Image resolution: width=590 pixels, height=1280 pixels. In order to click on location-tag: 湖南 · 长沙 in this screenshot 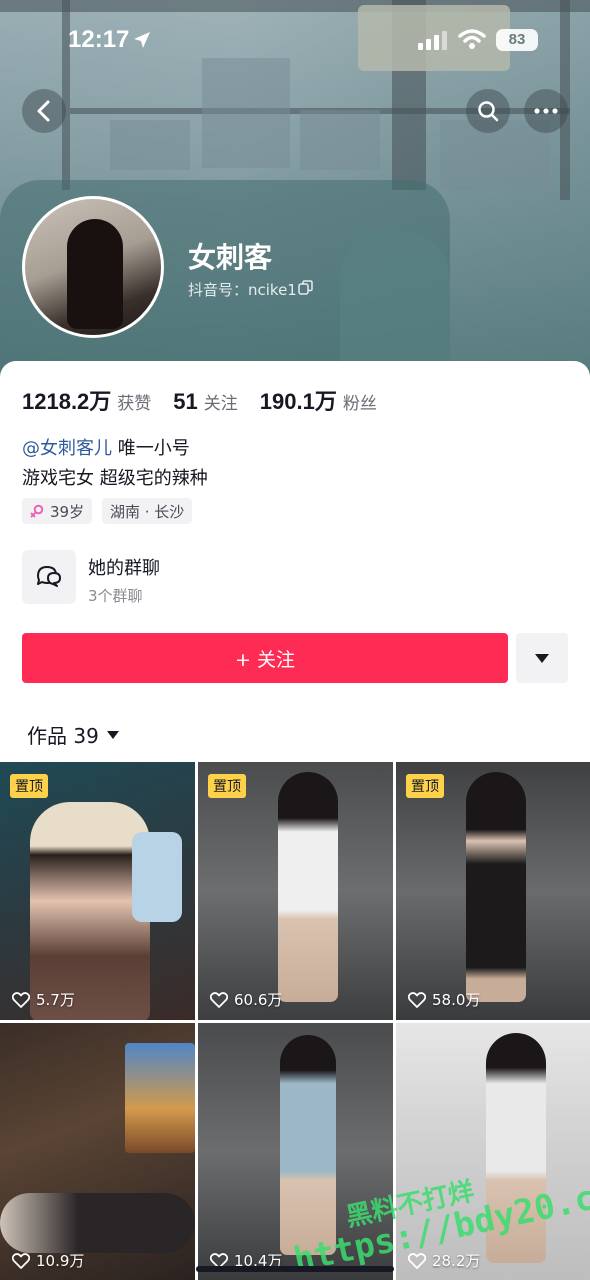, I will do `click(147, 511)`.